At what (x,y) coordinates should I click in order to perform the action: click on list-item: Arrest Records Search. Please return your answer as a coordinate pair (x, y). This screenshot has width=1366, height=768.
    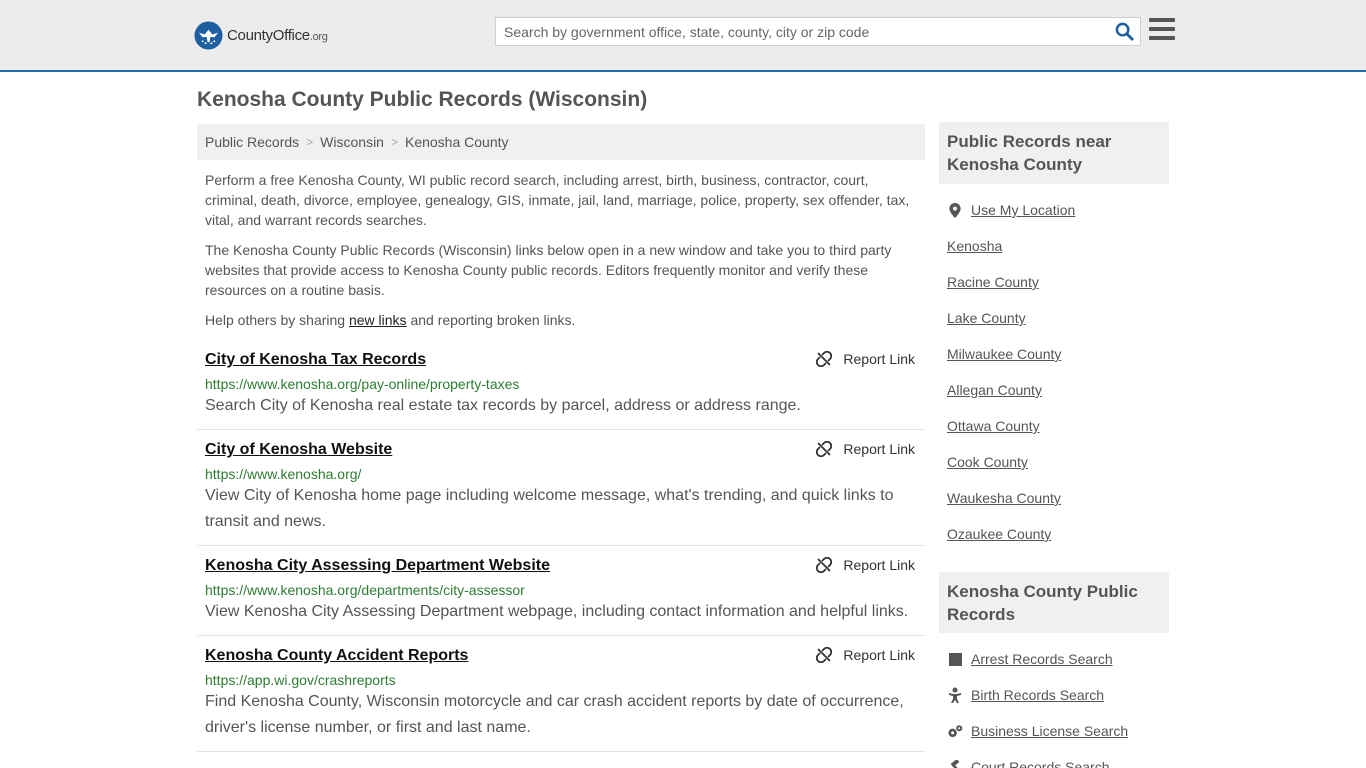
    Looking at the image, I should click on (1058, 659).